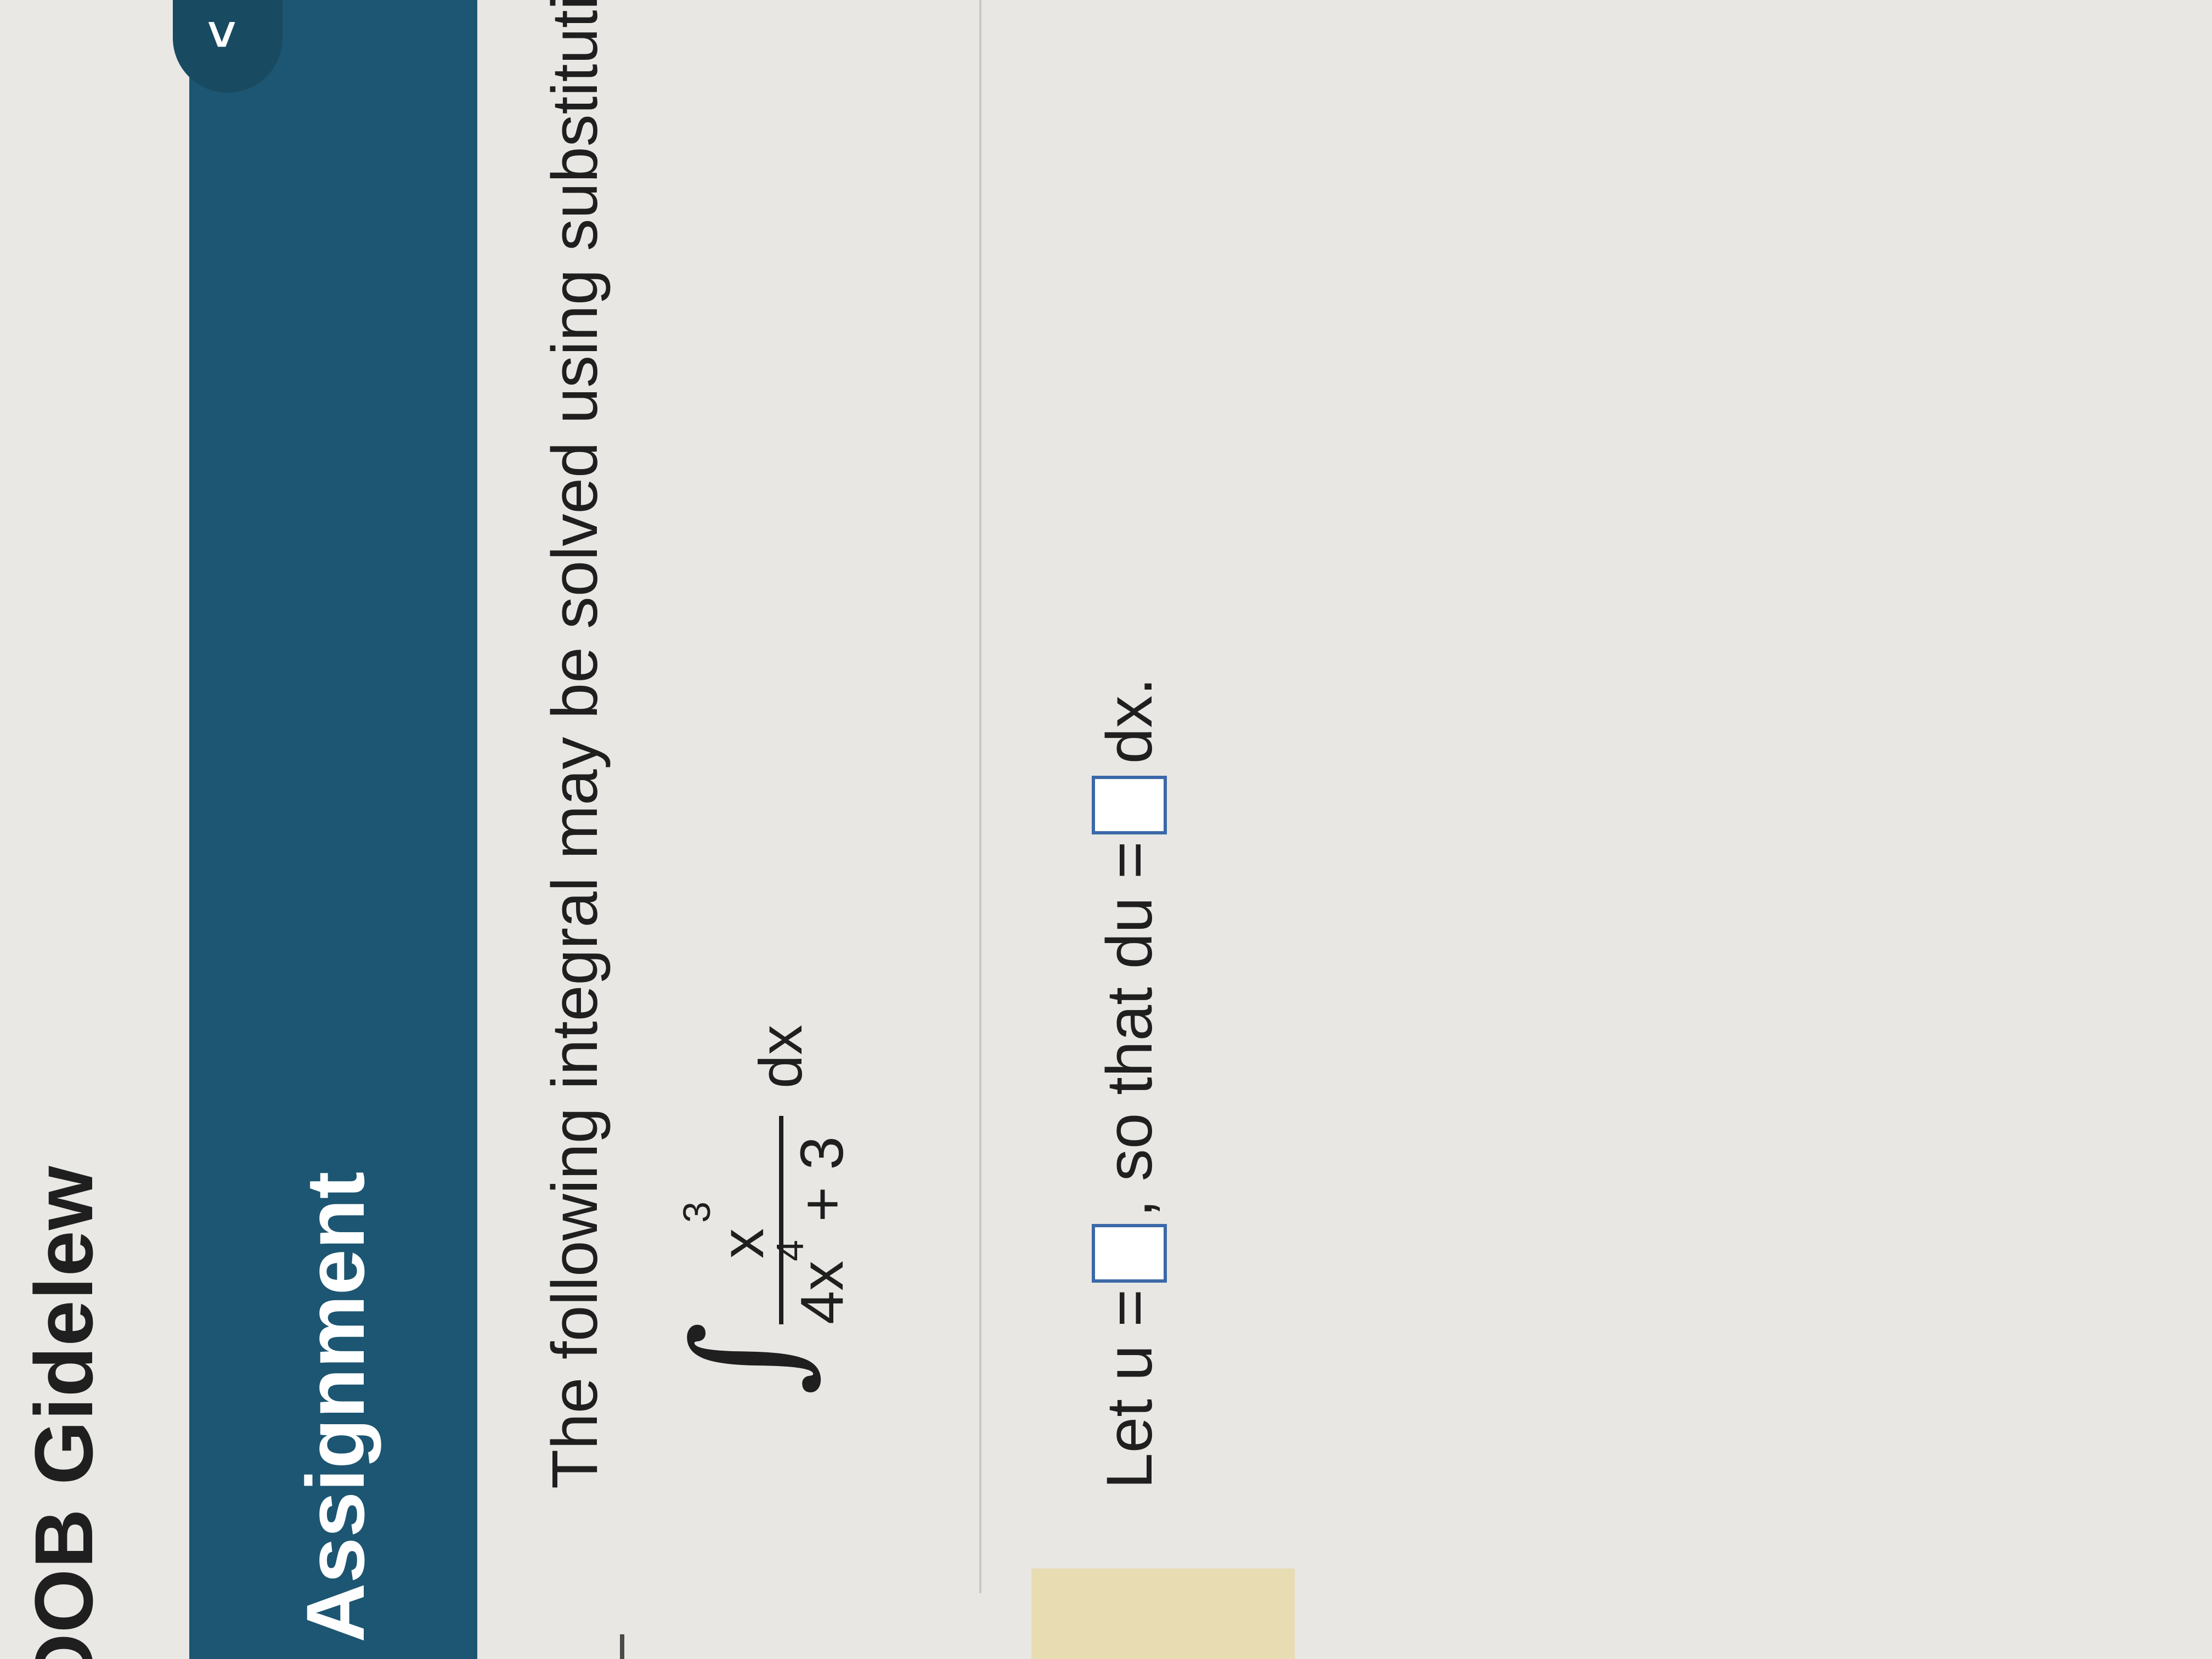 This screenshot has height=1659, width=2212. Describe the element at coordinates (1129, 1253) in the screenshot. I see `u-input` at that location.